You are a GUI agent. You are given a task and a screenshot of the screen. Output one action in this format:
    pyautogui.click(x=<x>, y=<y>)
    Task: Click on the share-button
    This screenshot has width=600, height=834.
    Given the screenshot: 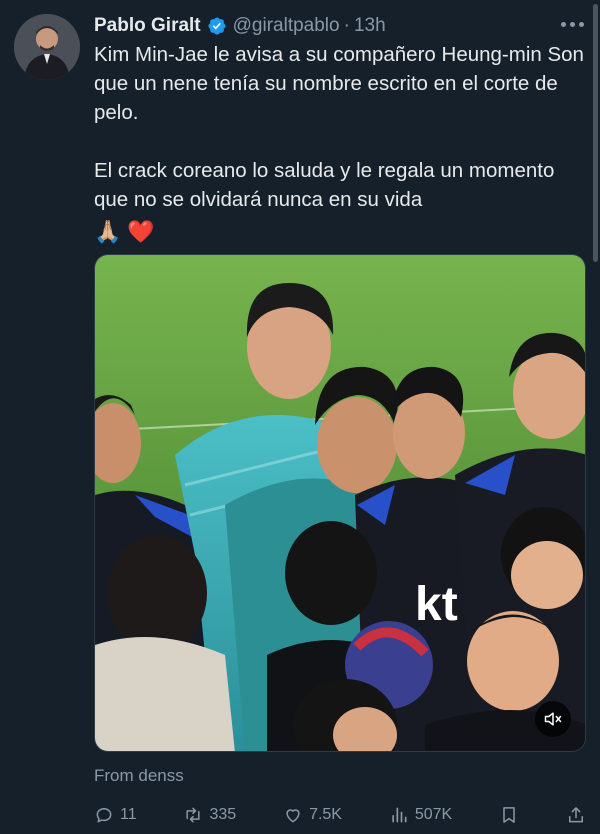 What is the action you would take?
    pyautogui.click(x=576, y=815)
    